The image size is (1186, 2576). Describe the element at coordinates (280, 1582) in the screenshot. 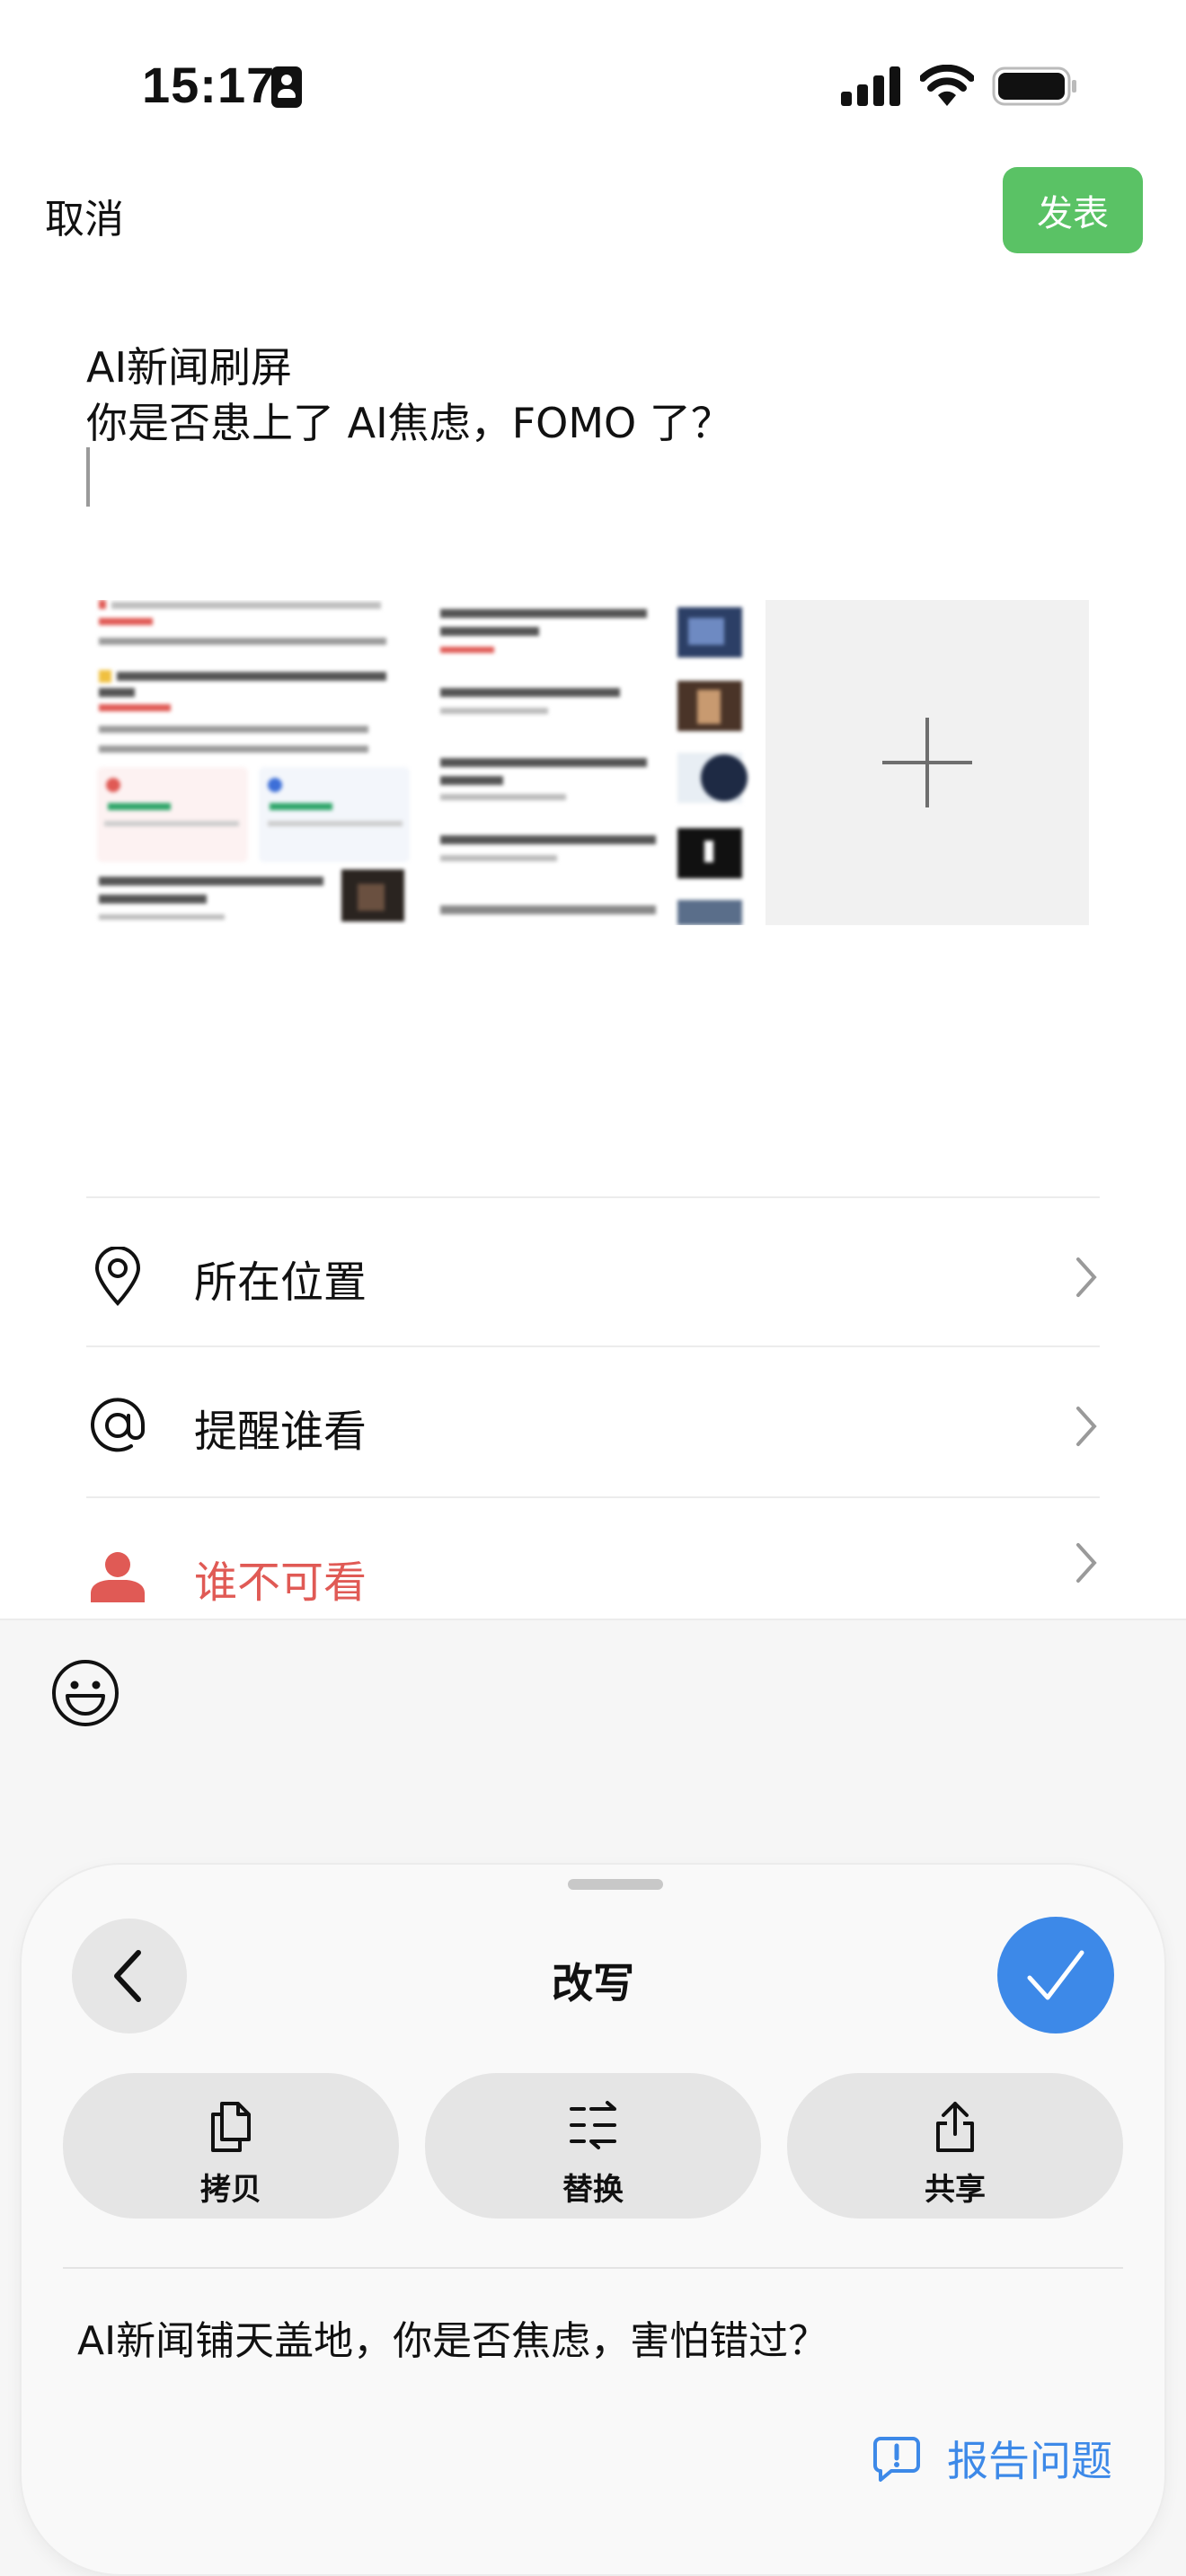

I see `hide-from-label: 谁不可看` at that location.